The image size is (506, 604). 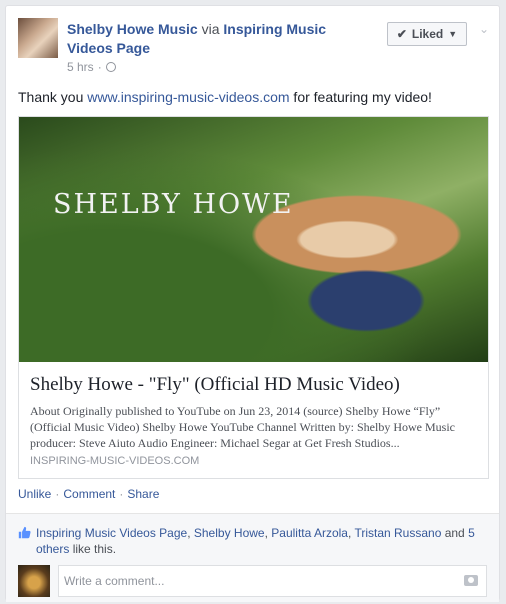 I want to click on liker-link: Inspiring Music Videos Page, so click(x=111, y=533).